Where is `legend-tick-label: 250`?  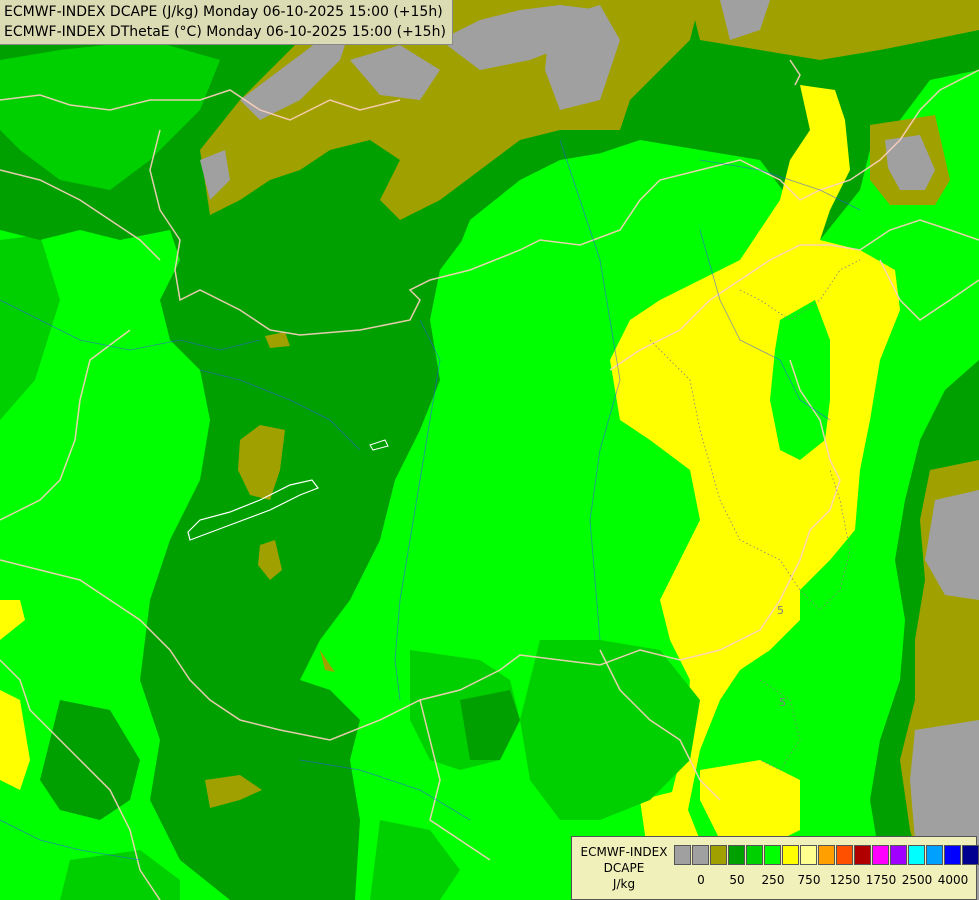
legend-tick-label: 250 is located at coordinates (773, 880).